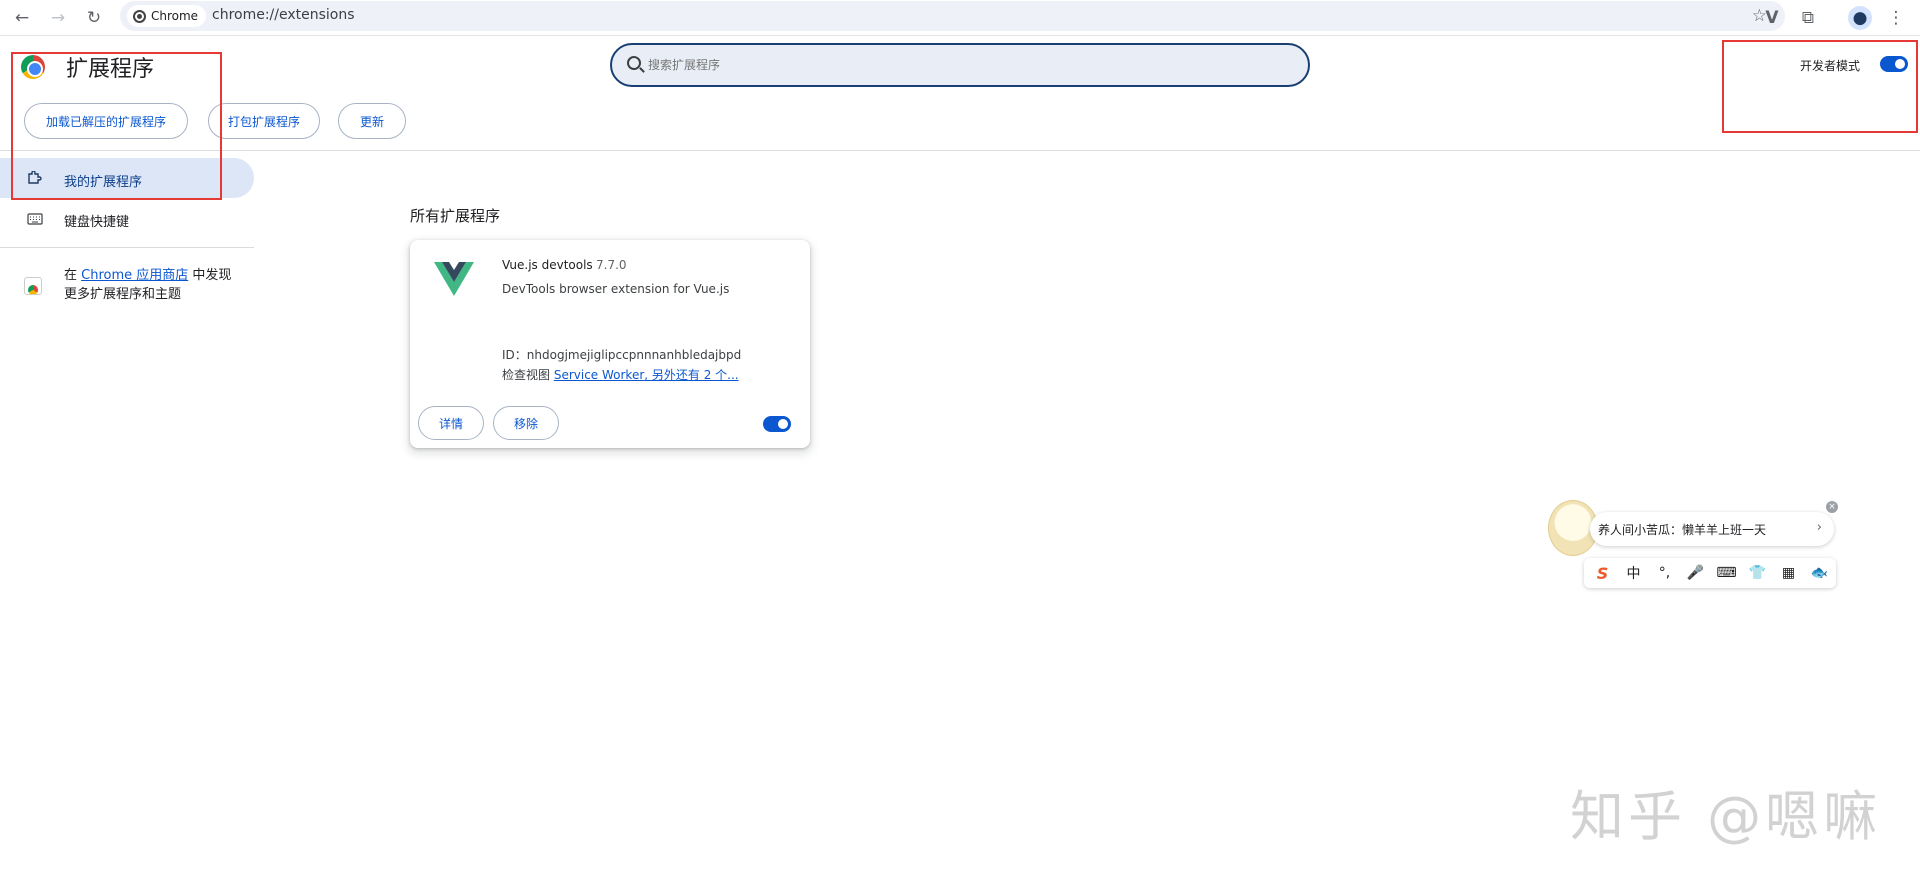 The width and height of the screenshot is (1920, 887). What do you see at coordinates (134, 275) in the screenshot?
I see `web-store-link: Chrome 应用商店` at bounding box center [134, 275].